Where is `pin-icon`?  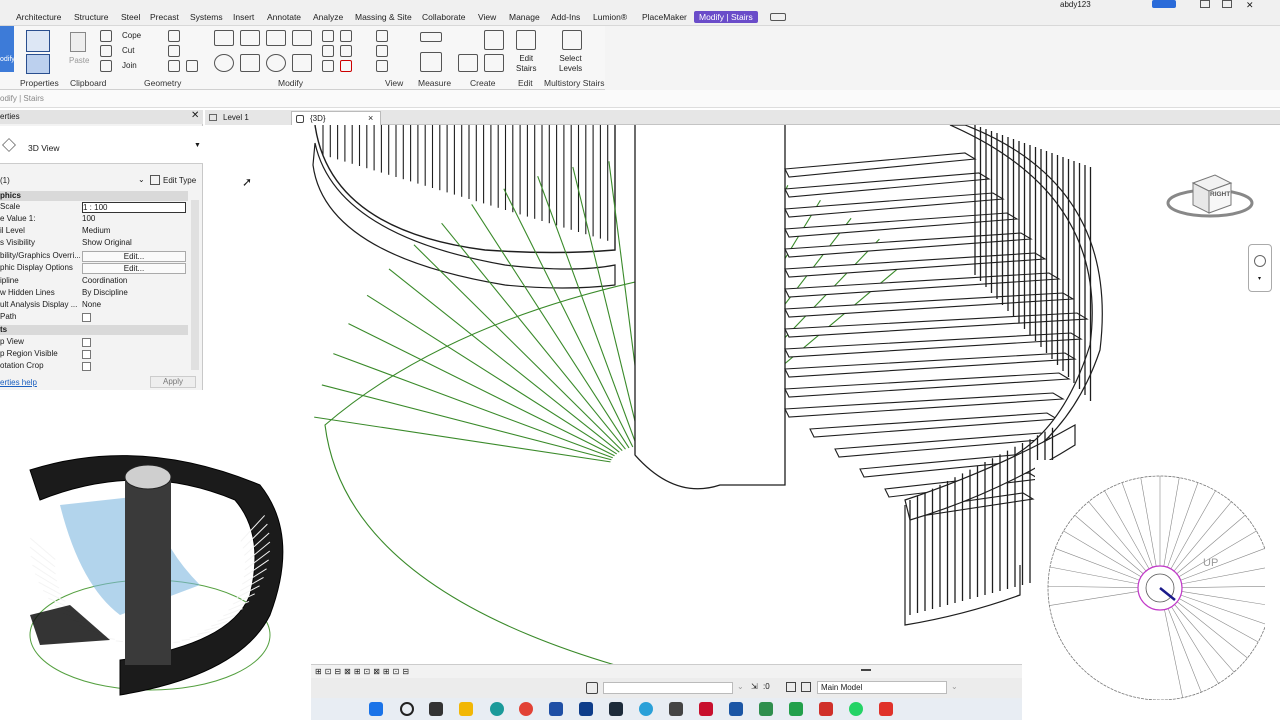 pin-icon is located at coordinates (346, 51).